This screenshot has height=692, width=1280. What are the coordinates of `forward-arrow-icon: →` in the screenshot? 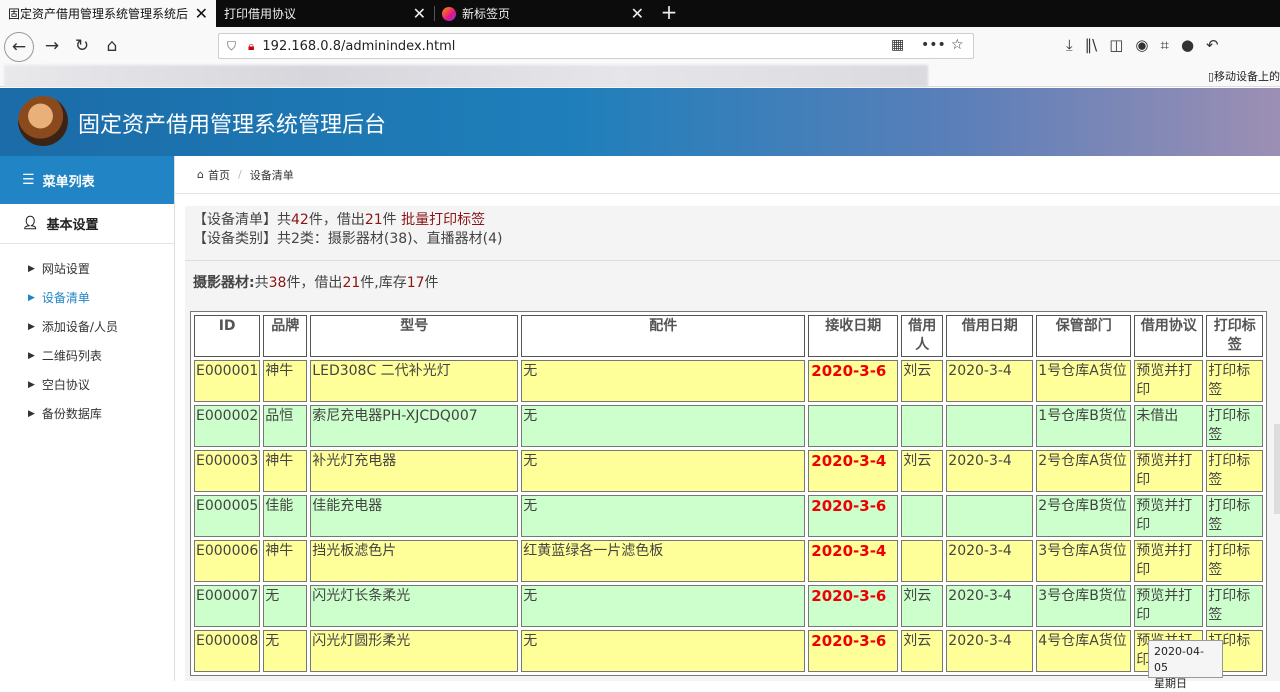 It's located at (52, 46).